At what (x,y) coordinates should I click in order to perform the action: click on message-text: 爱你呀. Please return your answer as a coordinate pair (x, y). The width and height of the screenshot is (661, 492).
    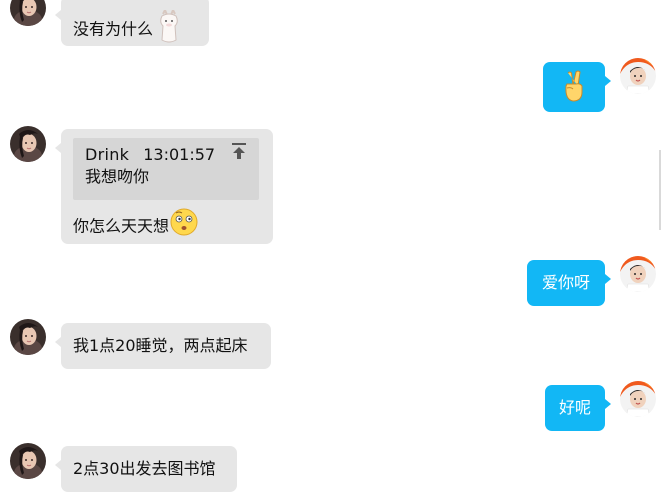
    Looking at the image, I should click on (565, 282).